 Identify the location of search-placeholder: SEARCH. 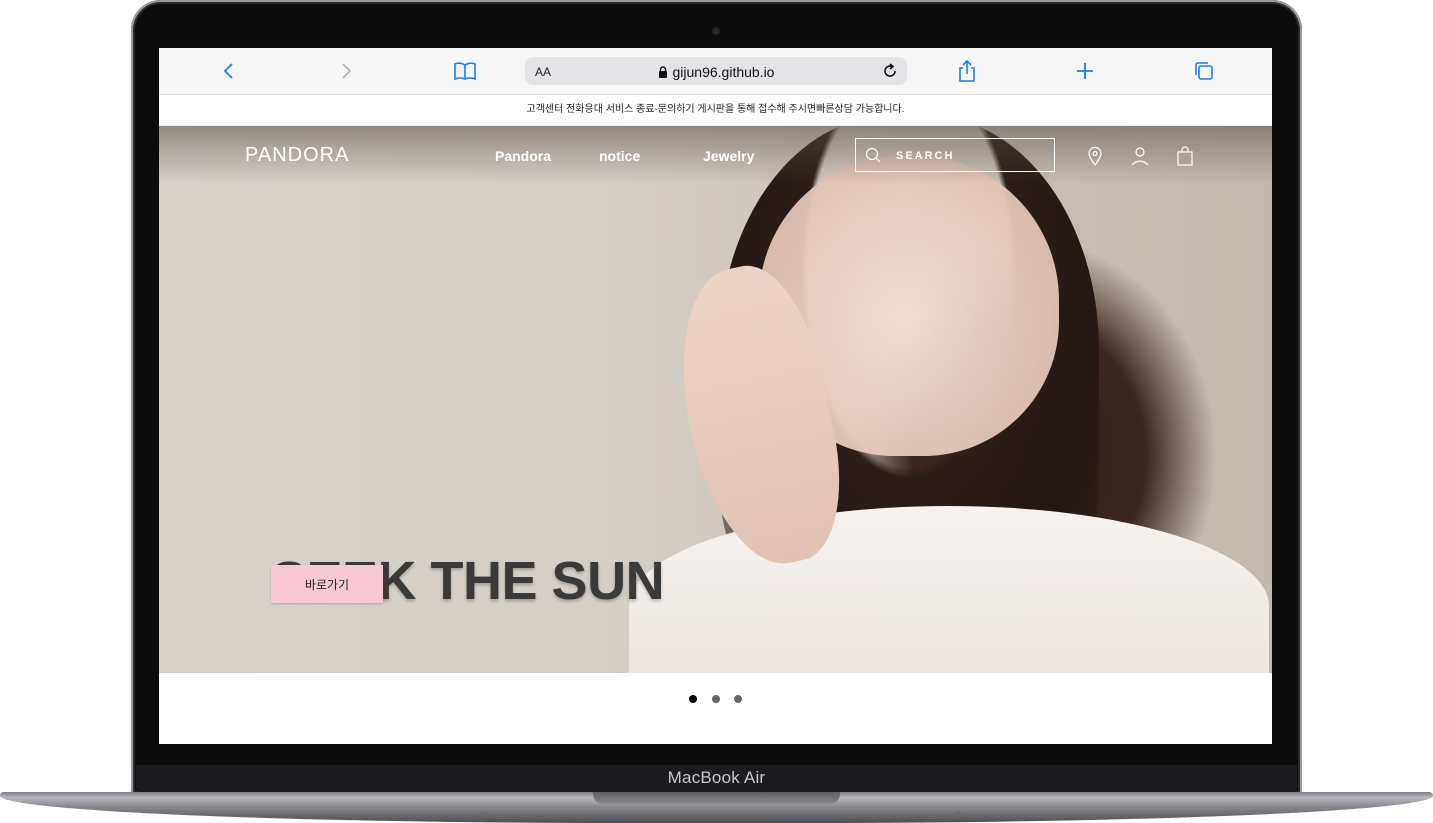
(925, 156).